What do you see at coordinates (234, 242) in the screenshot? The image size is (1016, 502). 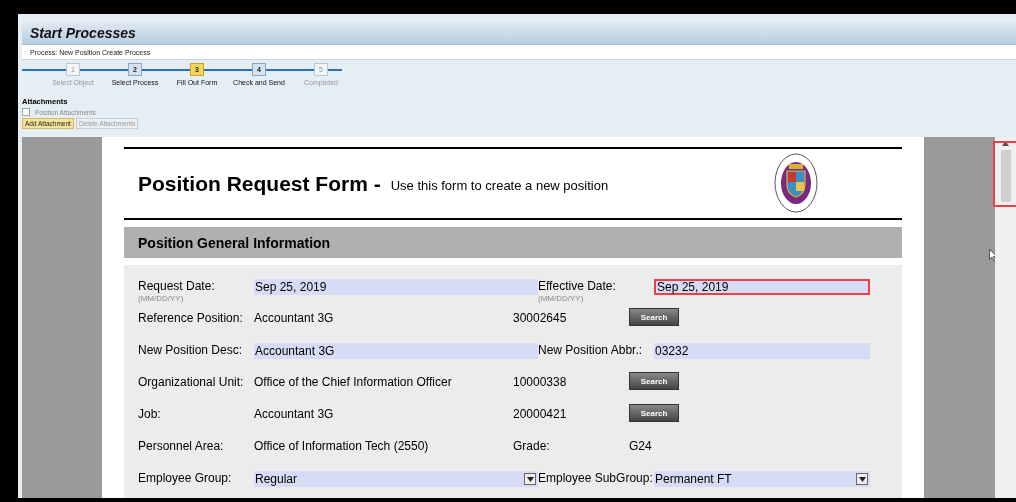 I see `section-title: Position General Information` at bounding box center [234, 242].